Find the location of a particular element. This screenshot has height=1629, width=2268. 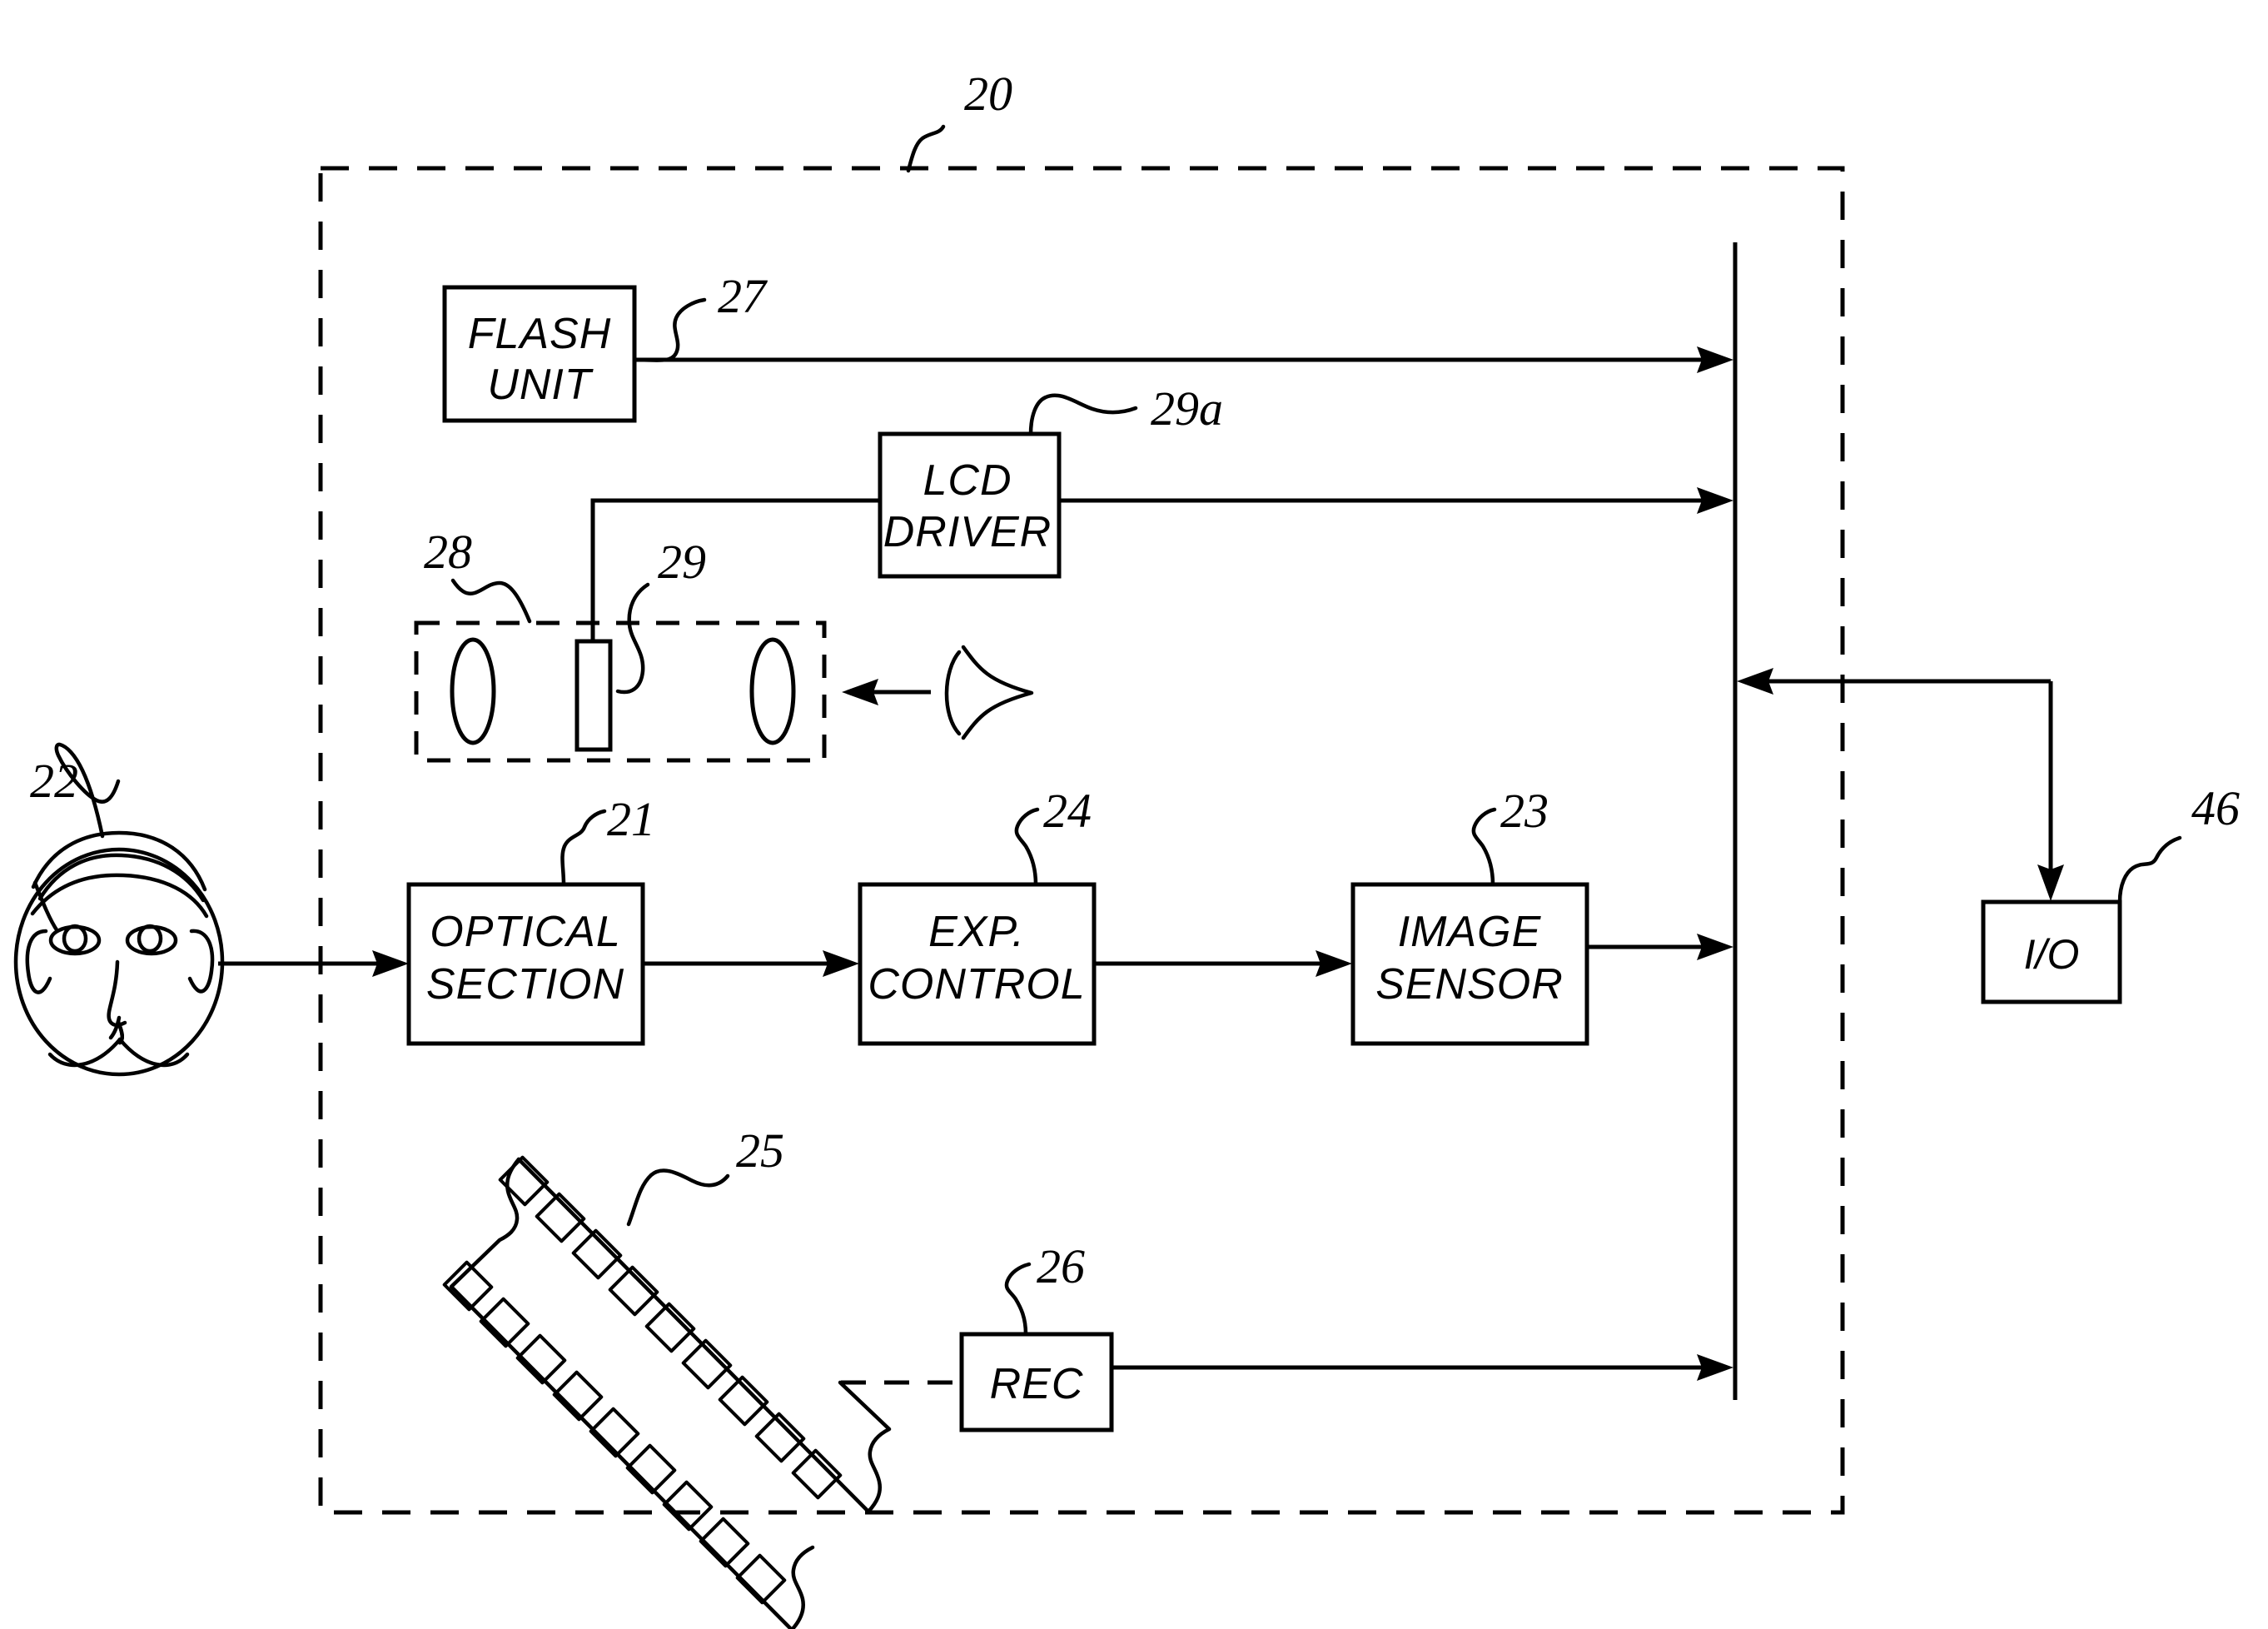

label-exposure-control-24: 24 is located at coordinates (1068, 811).